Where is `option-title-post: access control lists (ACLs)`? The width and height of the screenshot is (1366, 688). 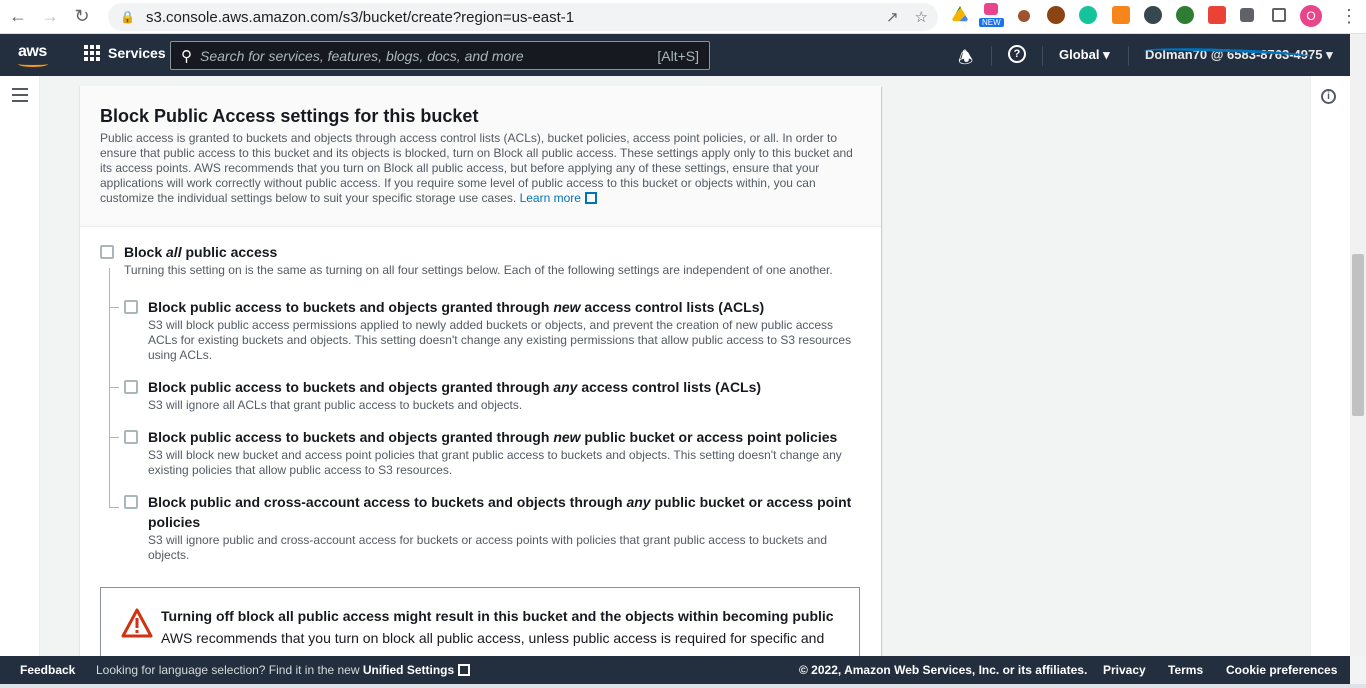 option-title-post: access control lists (ACLs) is located at coordinates (672, 307).